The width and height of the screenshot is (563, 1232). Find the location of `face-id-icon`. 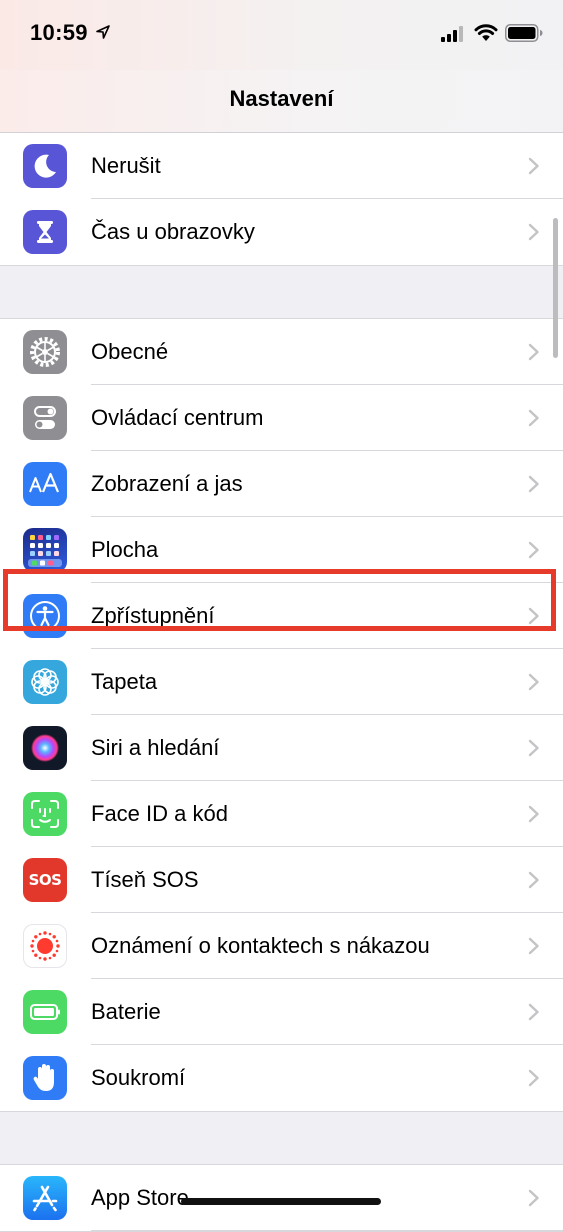

face-id-icon is located at coordinates (45, 814).